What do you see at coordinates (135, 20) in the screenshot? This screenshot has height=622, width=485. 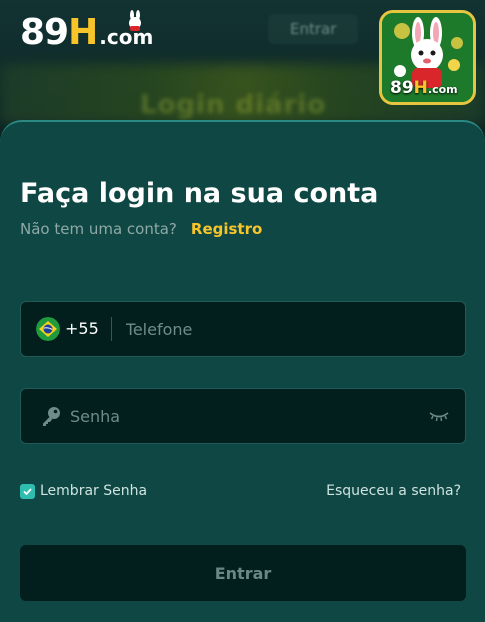 I see `rabbit-mascot-icon` at bounding box center [135, 20].